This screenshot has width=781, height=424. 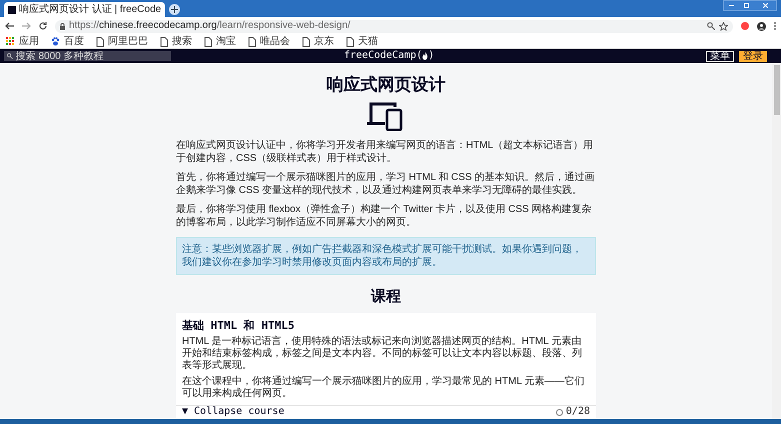 I want to click on site-logo: freeCodeCamp( ), so click(x=389, y=56).